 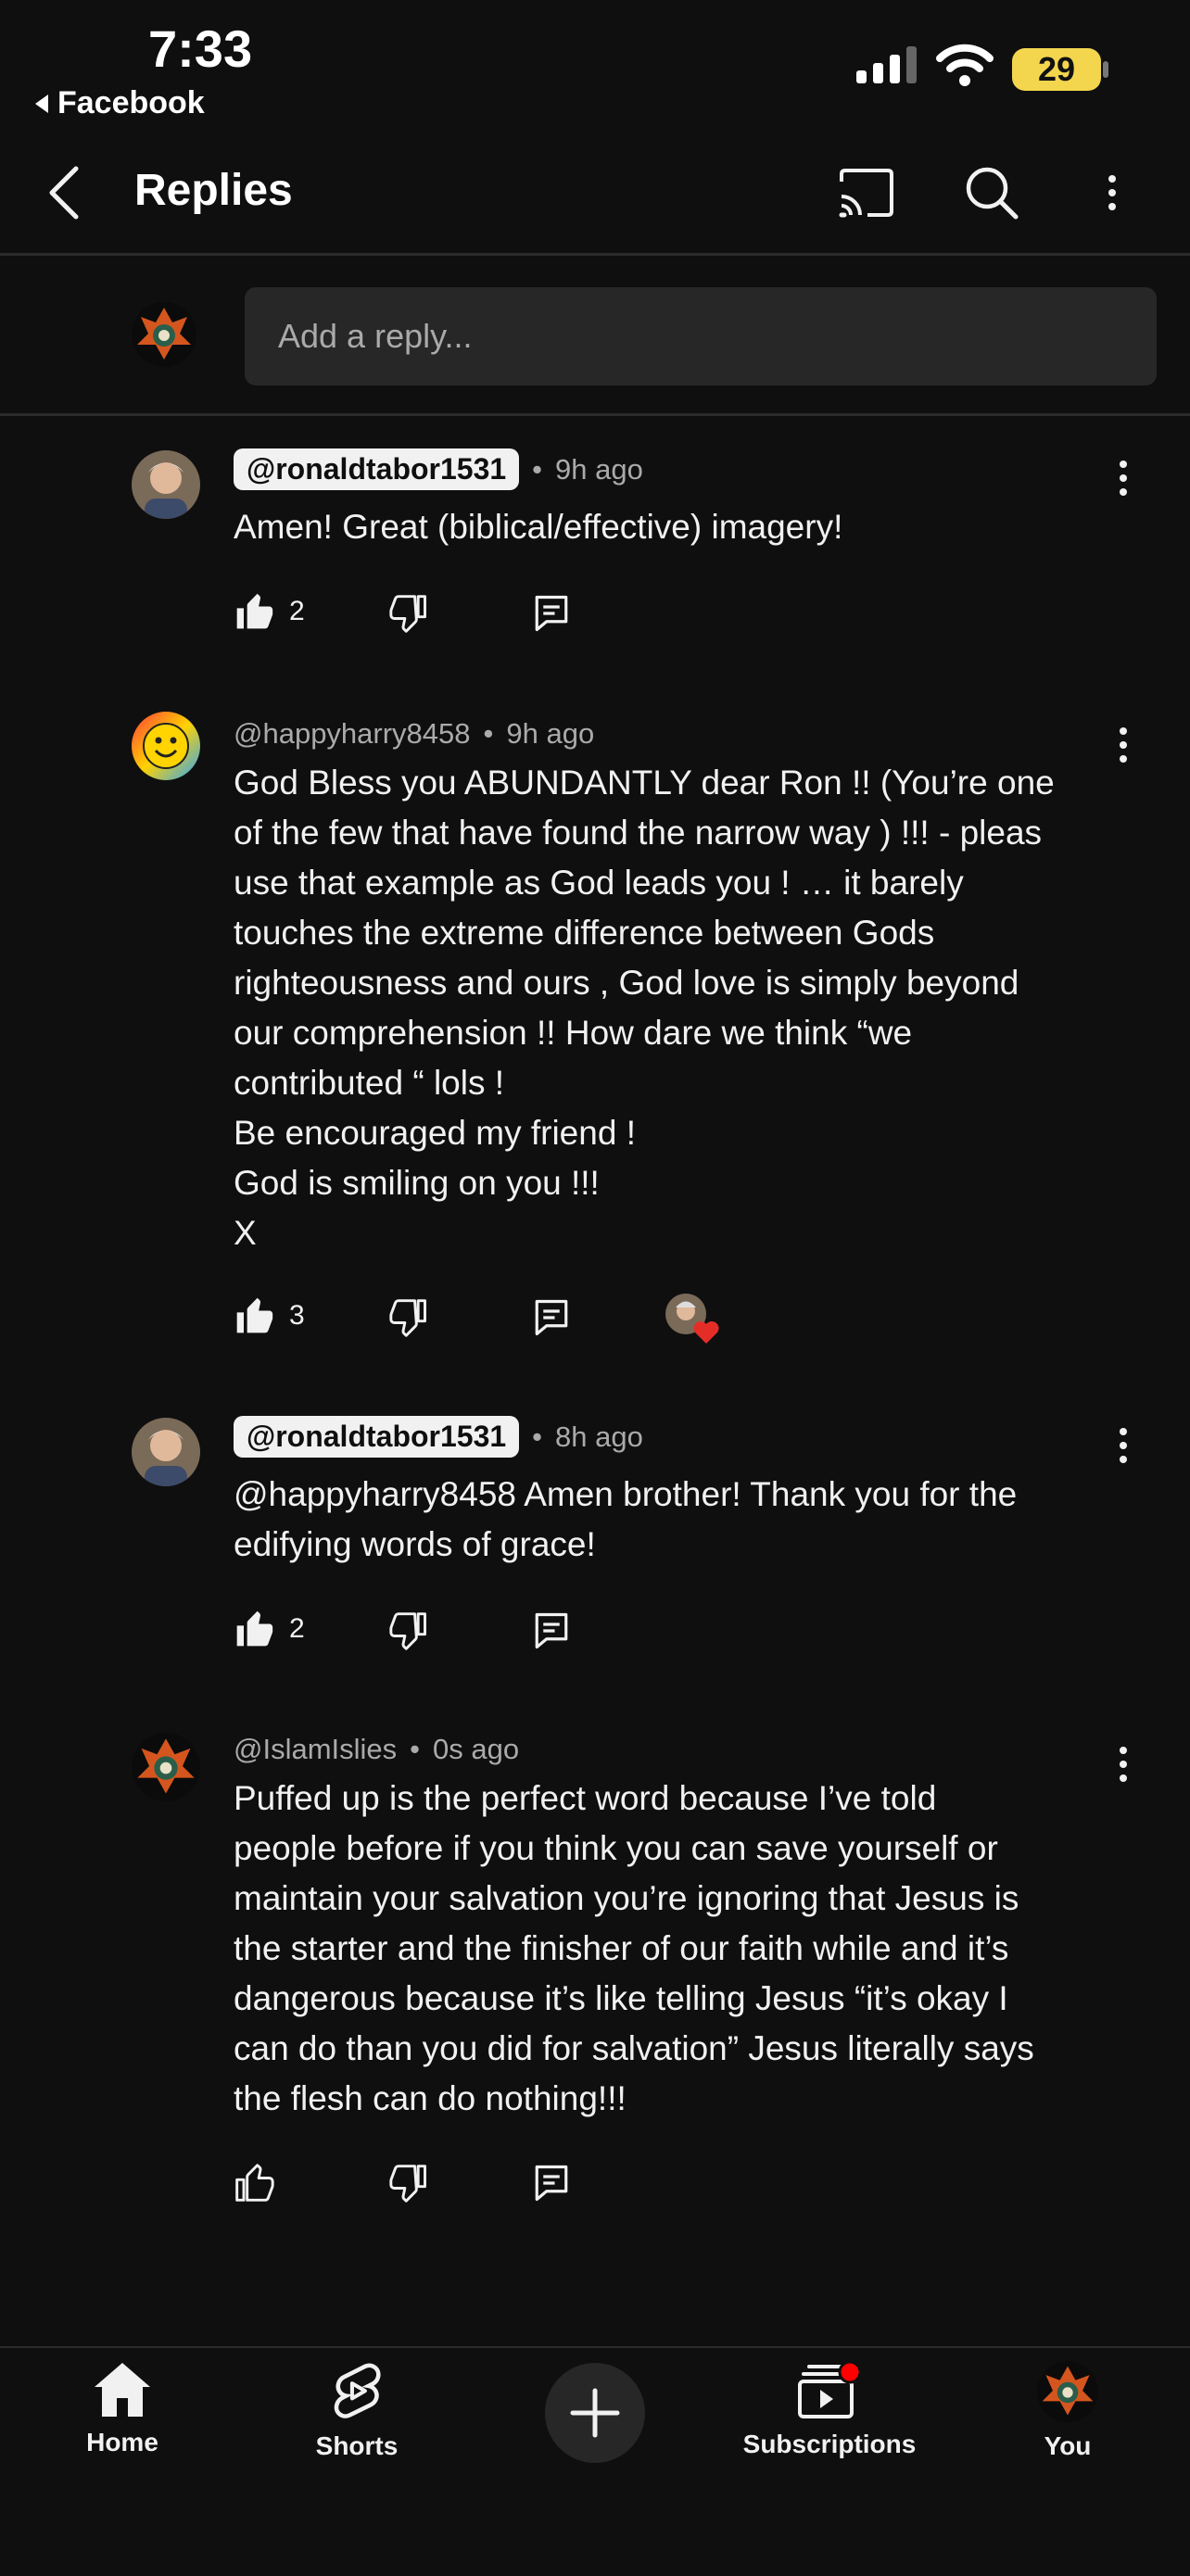 I want to click on battery-indicator: 29, so click(x=1056, y=69).